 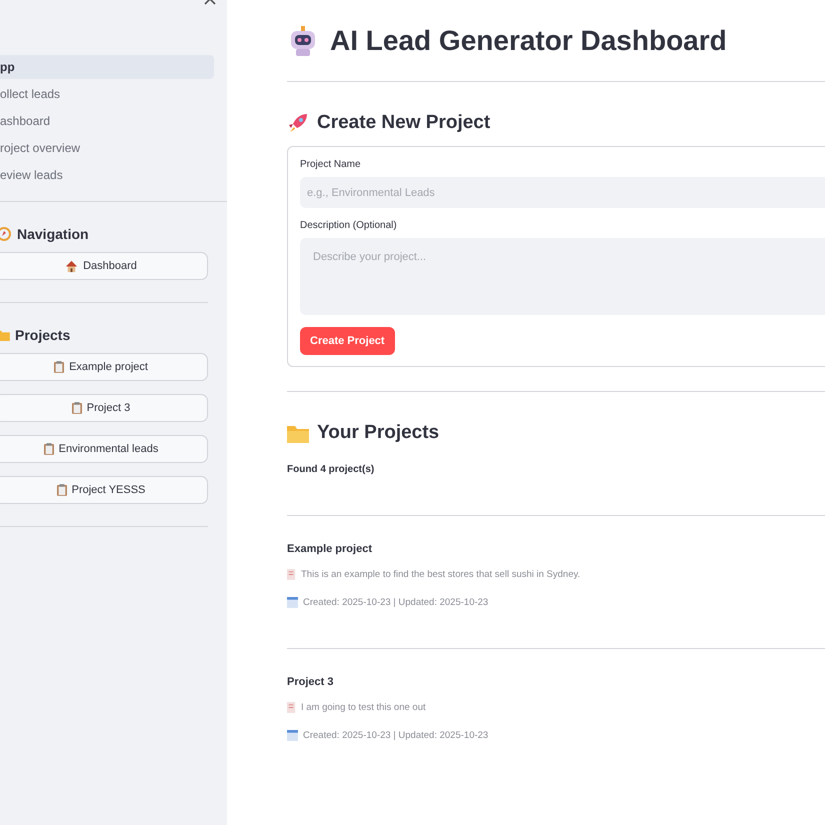 What do you see at coordinates (107, 94) in the screenshot?
I see `nav-link: ollect leads` at bounding box center [107, 94].